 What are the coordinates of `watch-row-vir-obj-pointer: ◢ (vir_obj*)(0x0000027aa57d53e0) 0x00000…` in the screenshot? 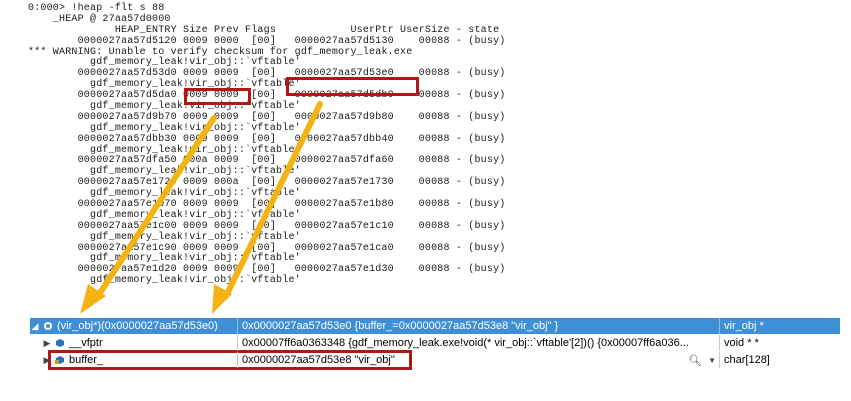 It's located at (435, 326).